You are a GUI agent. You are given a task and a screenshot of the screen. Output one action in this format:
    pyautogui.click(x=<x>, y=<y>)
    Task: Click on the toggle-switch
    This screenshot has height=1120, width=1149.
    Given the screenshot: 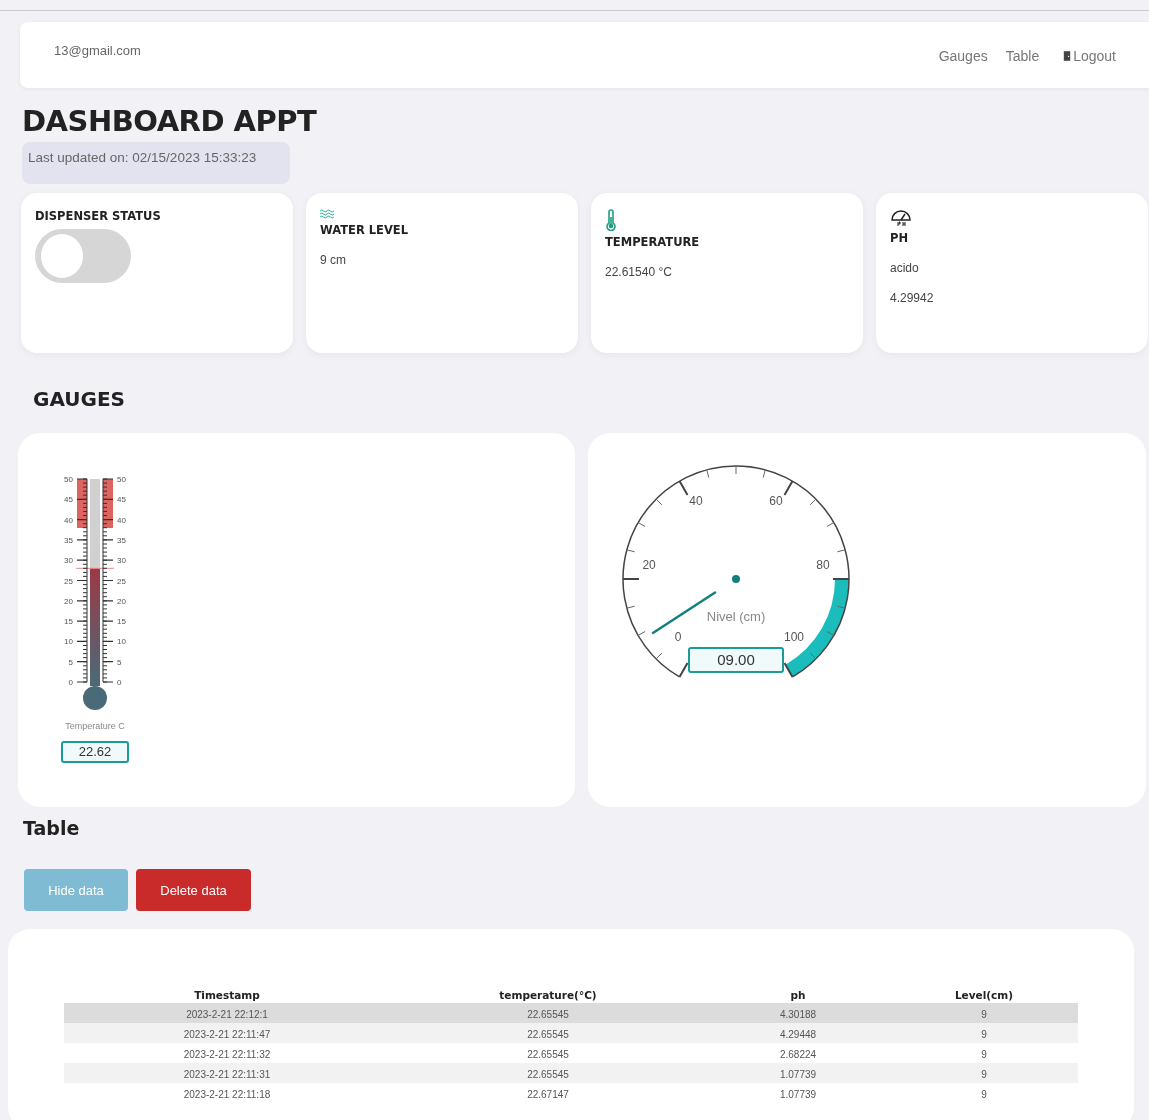 What is the action you would take?
    pyautogui.click(x=83, y=256)
    